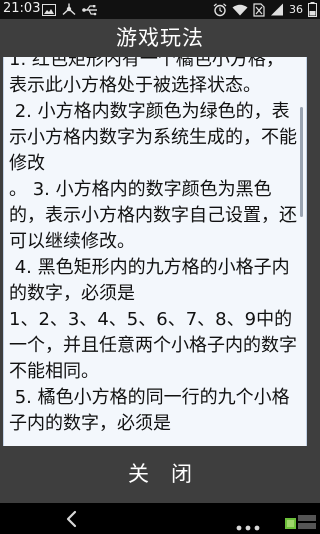 Image resolution: width=320 pixels, height=534 pixels. What do you see at coordinates (171, 474) in the screenshot?
I see `close-button-label: 关闭` at bounding box center [171, 474].